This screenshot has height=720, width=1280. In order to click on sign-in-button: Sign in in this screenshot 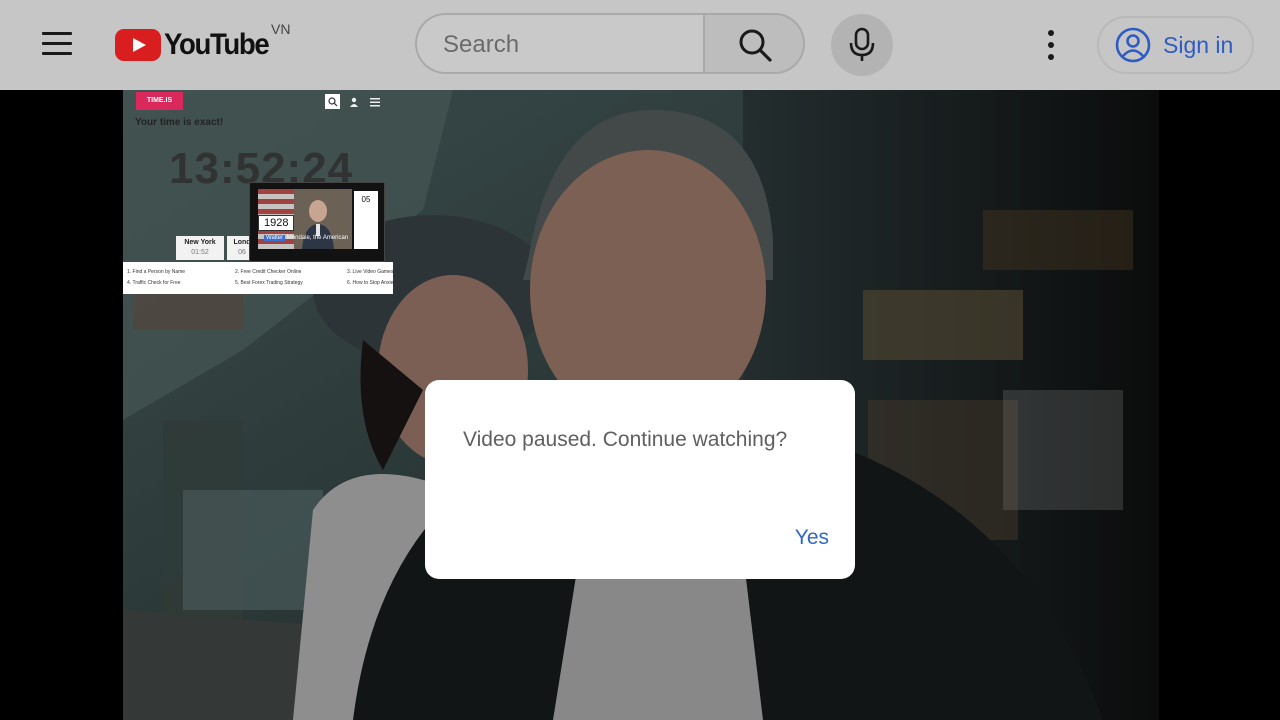, I will do `click(1175, 45)`.